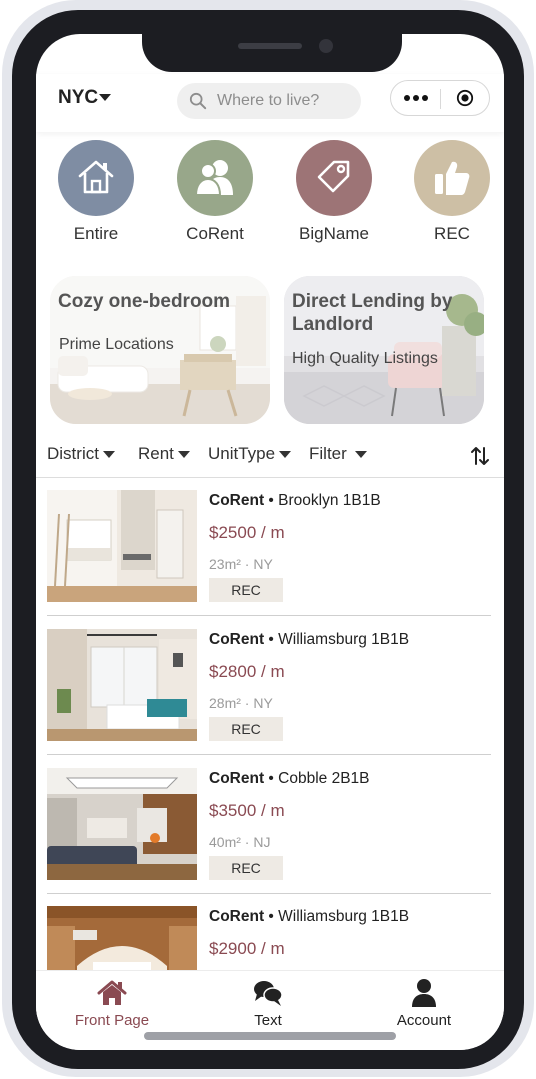  I want to click on listing-meta: 40m² · NJ, so click(240, 842).